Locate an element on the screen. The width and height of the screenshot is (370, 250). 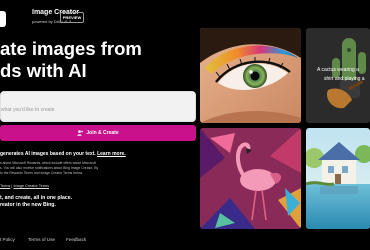
join-and-create-button: Join & Create is located at coordinates (98, 133).